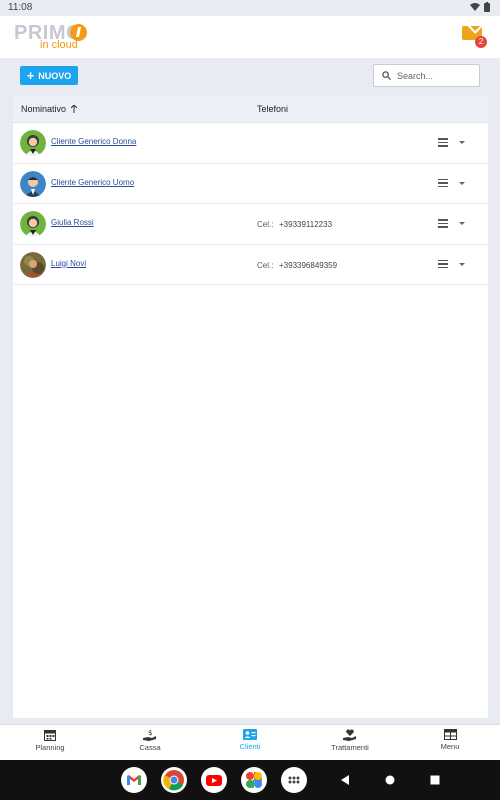 The image size is (500, 800). I want to click on system-navigation-bar, so click(250, 780).